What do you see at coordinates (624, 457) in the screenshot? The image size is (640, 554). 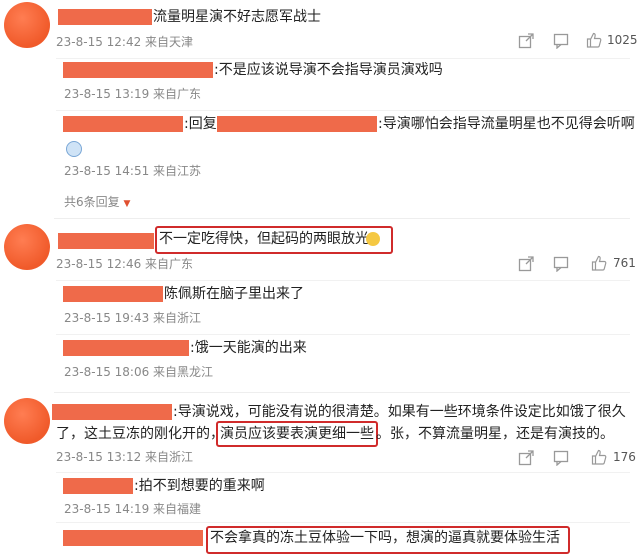 I see `like-count: 176` at bounding box center [624, 457].